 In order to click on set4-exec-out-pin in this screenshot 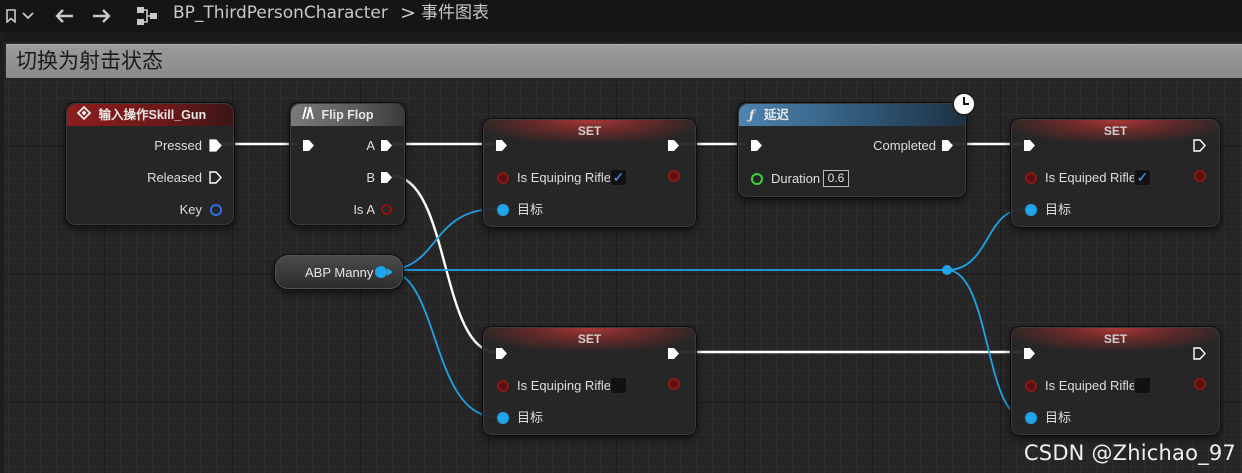, I will do `click(1199, 353)`.